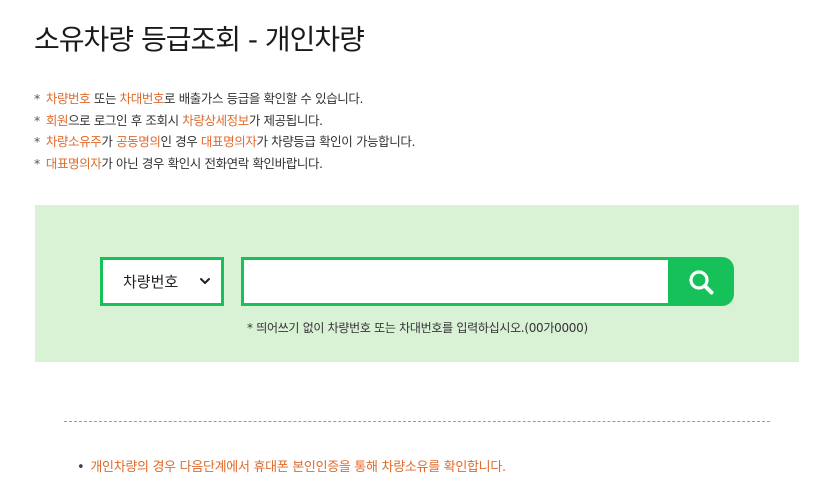  I want to click on search-icon, so click(701, 281).